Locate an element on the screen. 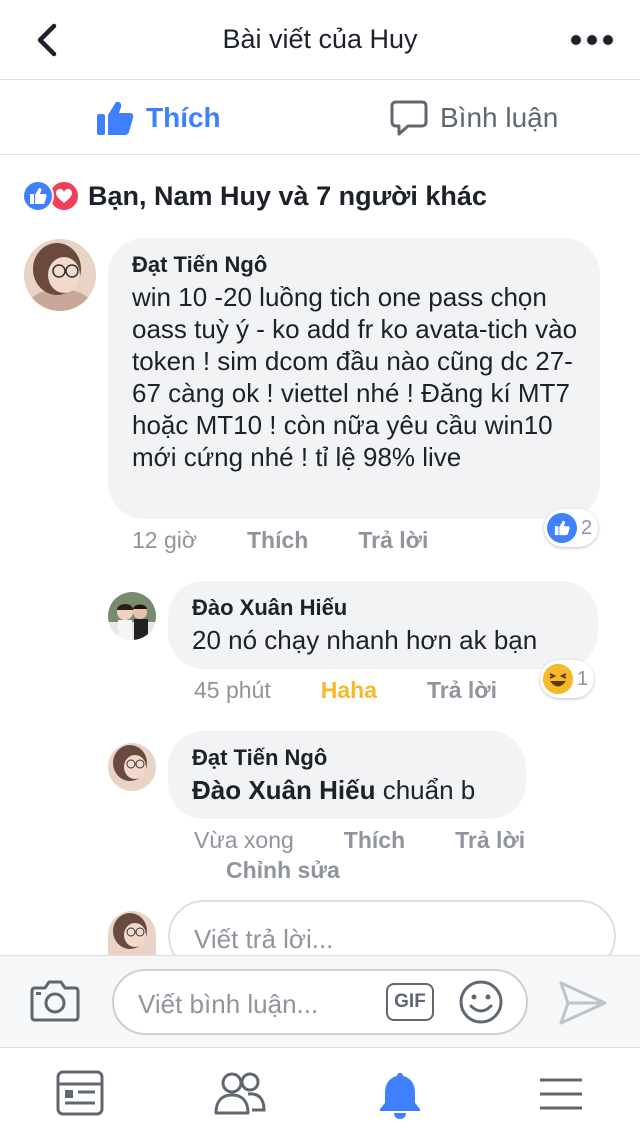 The width and height of the screenshot is (640, 1136). like-button: Thích is located at coordinates (158, 118).